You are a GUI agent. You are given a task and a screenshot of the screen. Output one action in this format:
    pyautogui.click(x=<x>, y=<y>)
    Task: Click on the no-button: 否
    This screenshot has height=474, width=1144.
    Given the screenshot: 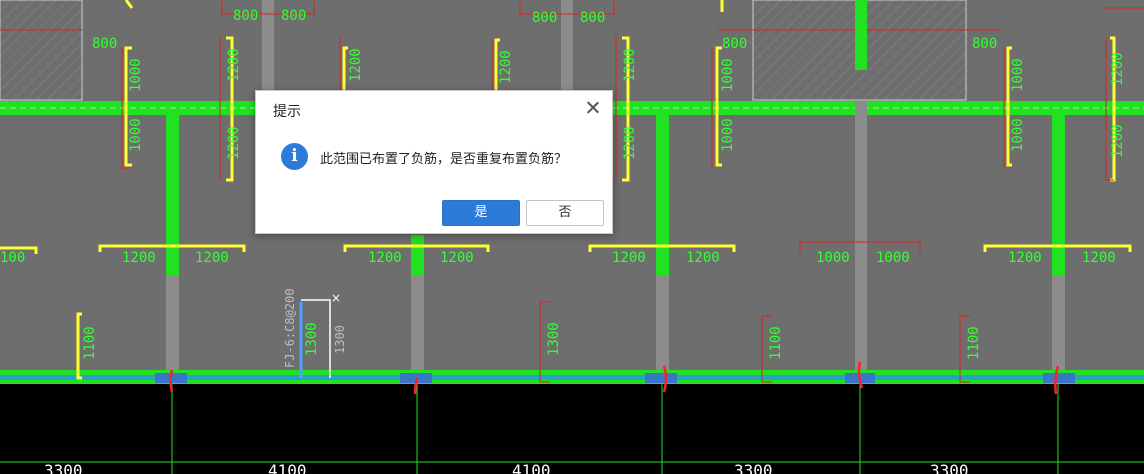 What is the action you would take?
    pyautogui.click(x=565, y=213)
    